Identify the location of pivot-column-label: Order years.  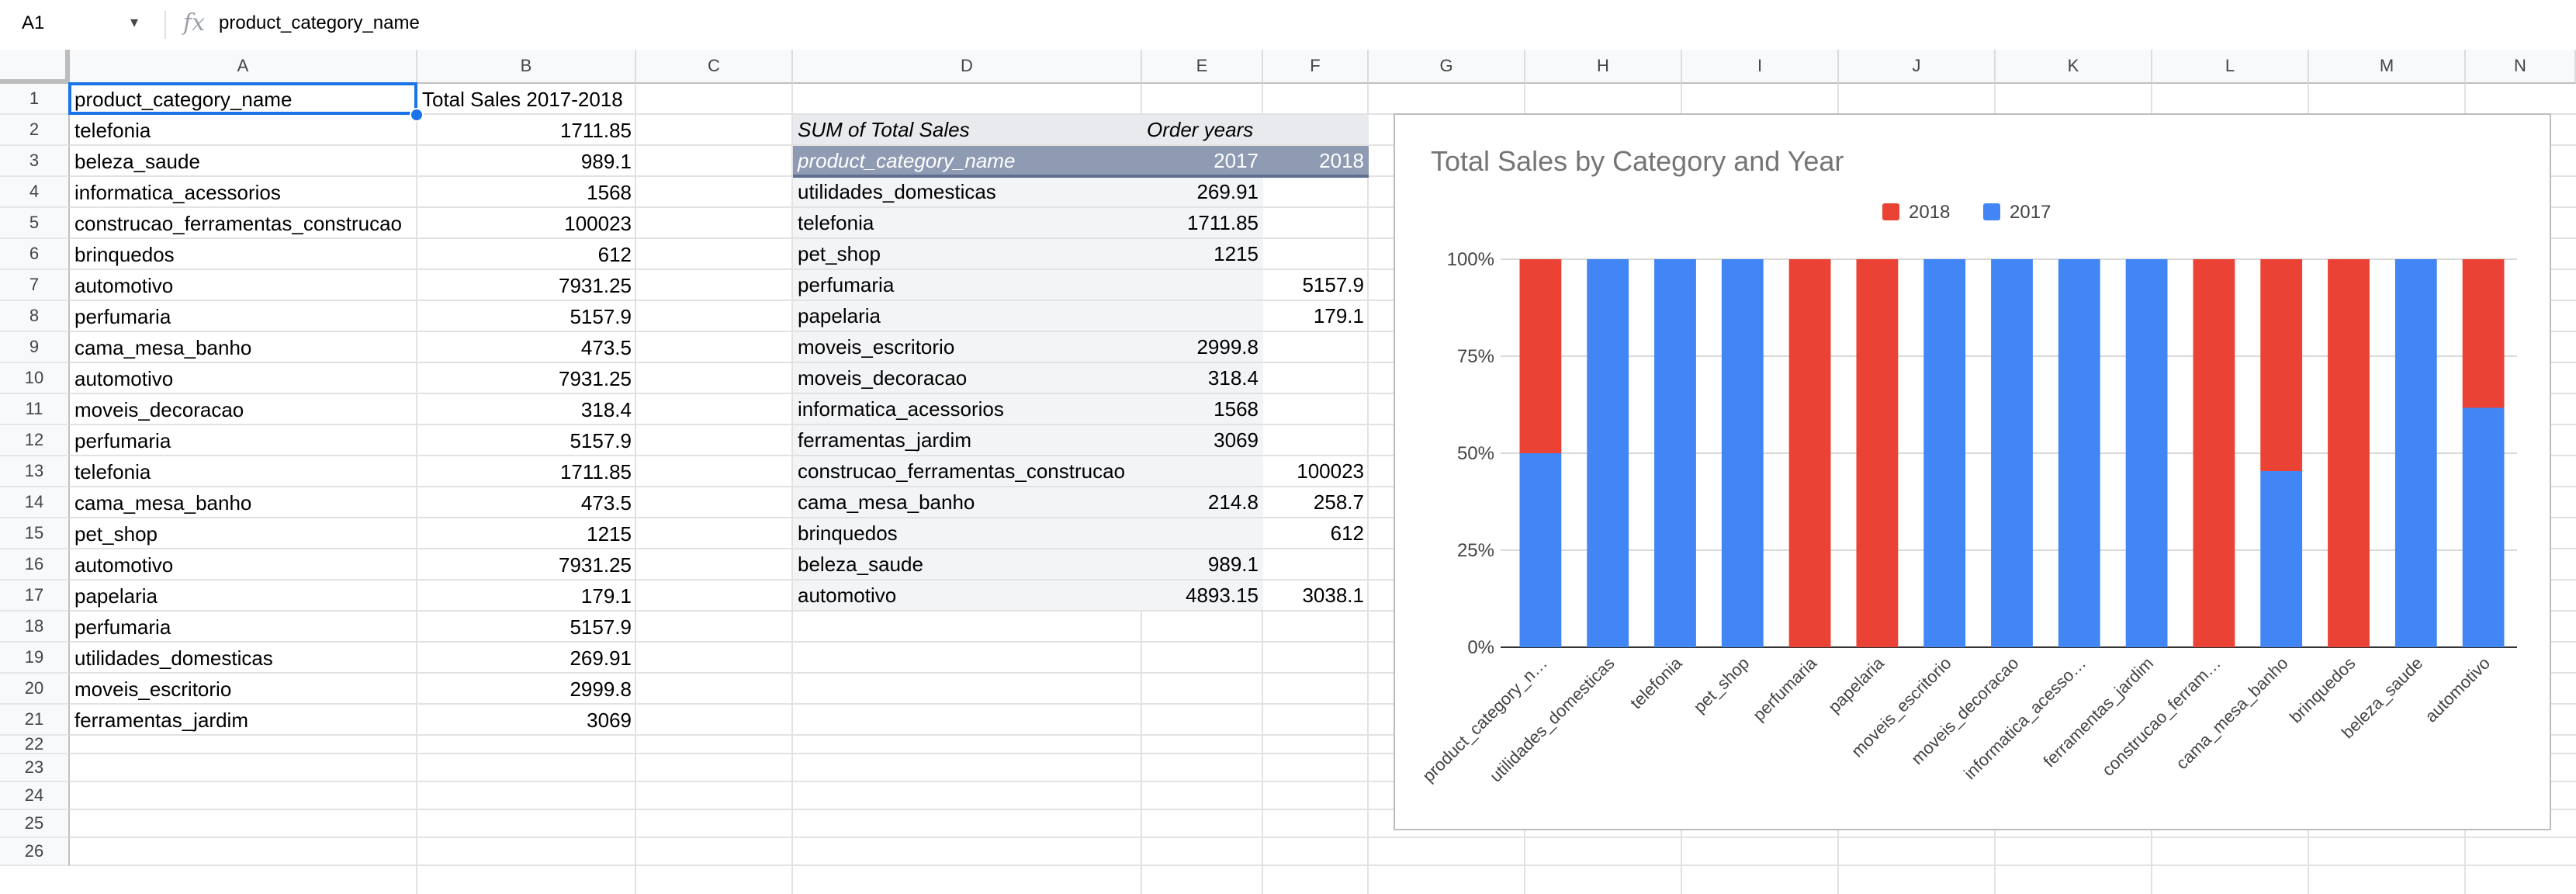
(1202, 129).